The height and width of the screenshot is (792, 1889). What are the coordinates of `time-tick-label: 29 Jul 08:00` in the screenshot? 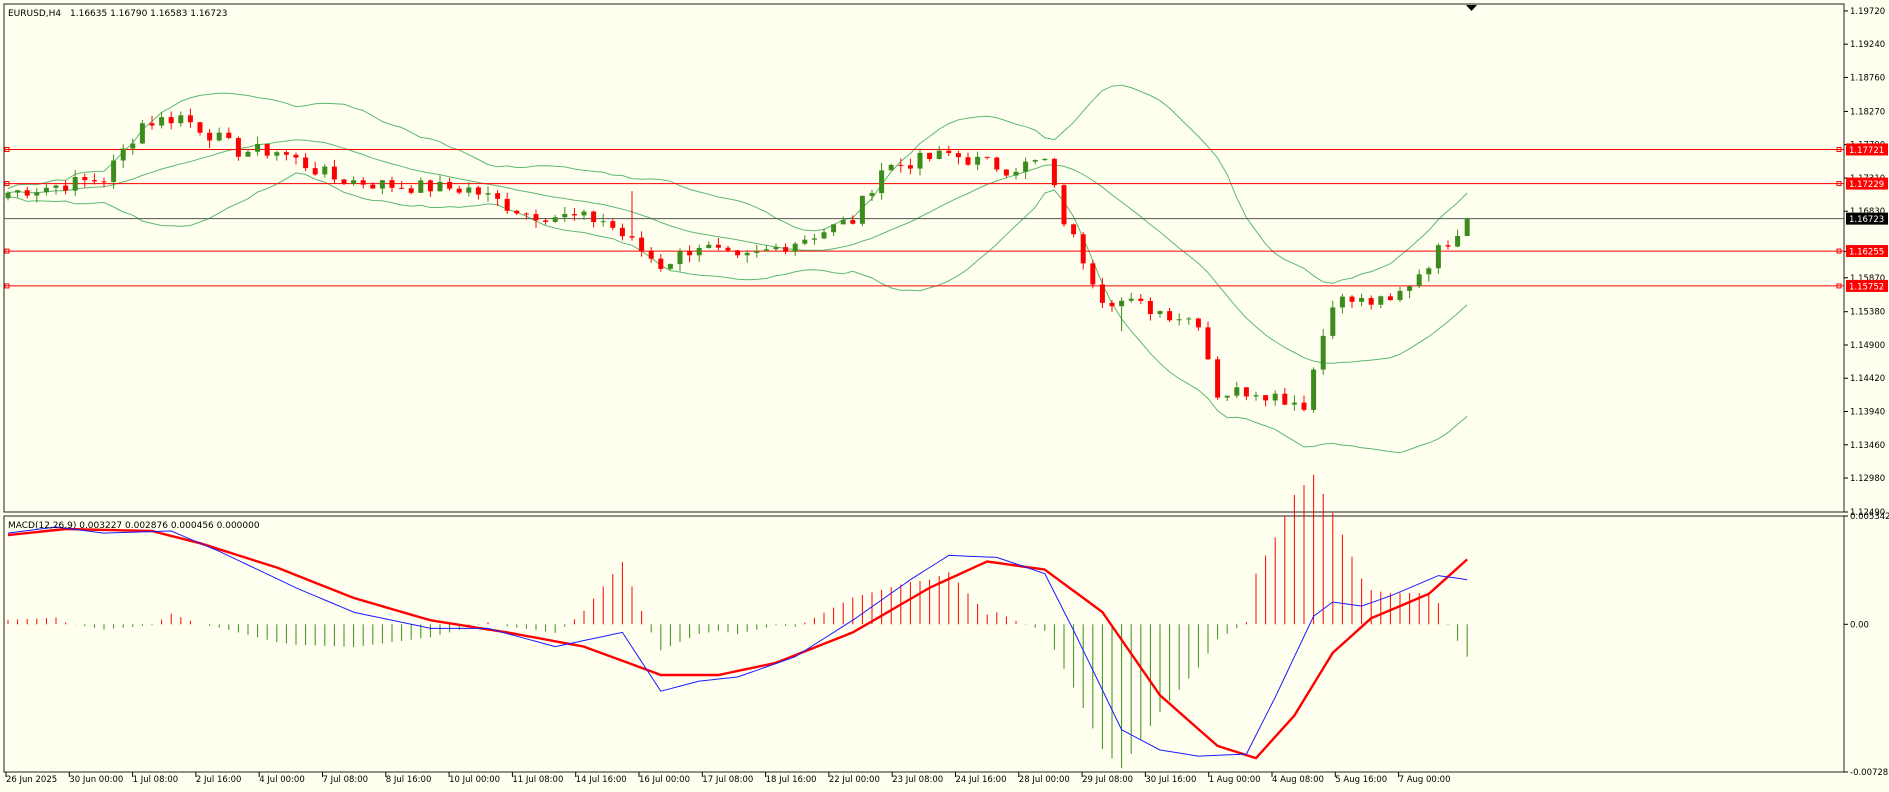 It's located at (1107, 780).